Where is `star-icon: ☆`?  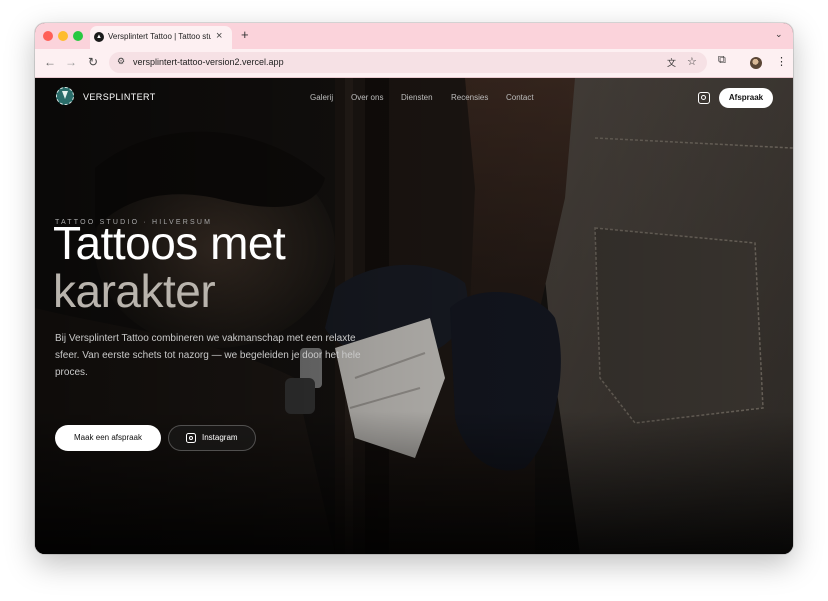
star-icon: ☆ is located at coordinates (692, 61).